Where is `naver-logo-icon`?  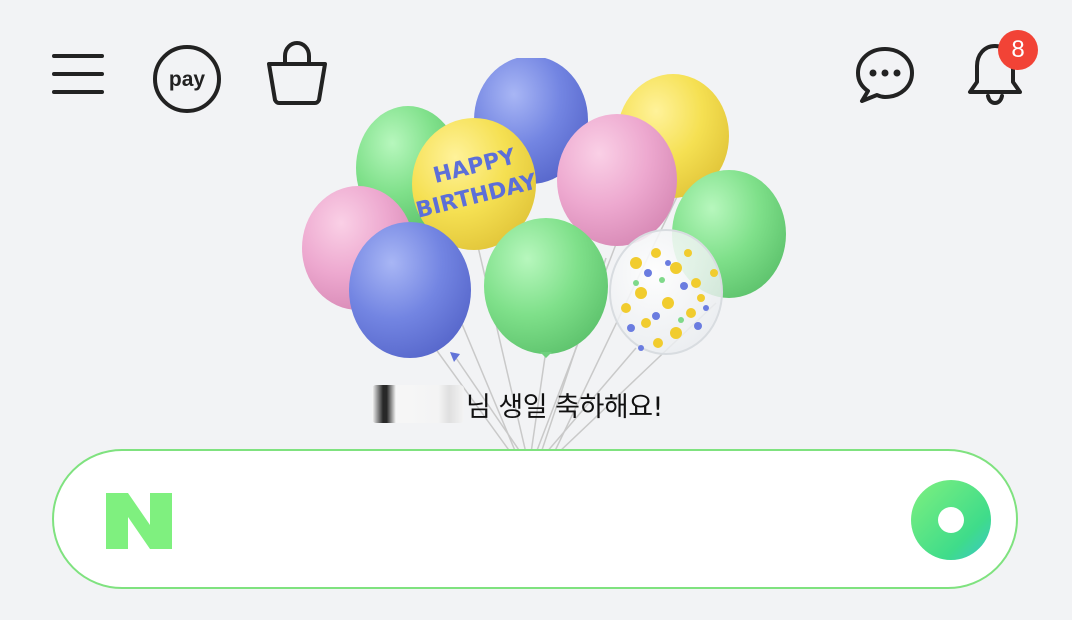
naver-logo-icon is located at coordinates (139, 521).